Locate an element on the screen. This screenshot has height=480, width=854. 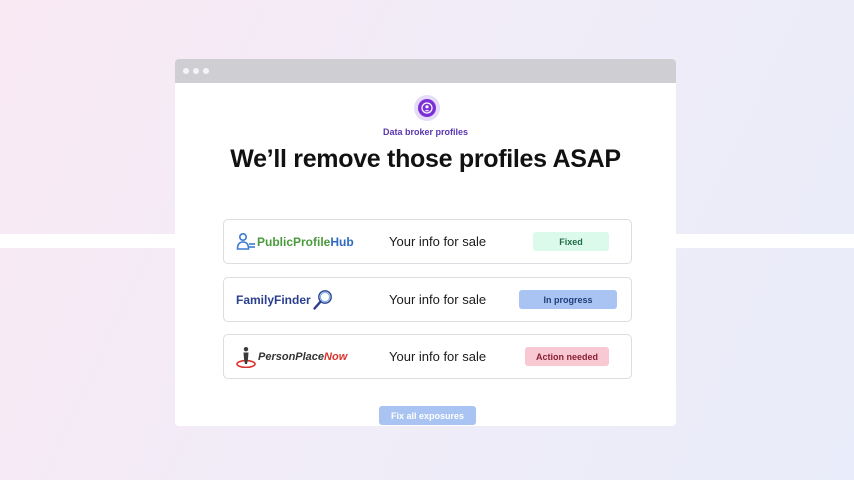
user-icon is located at coordinates (427, 108).